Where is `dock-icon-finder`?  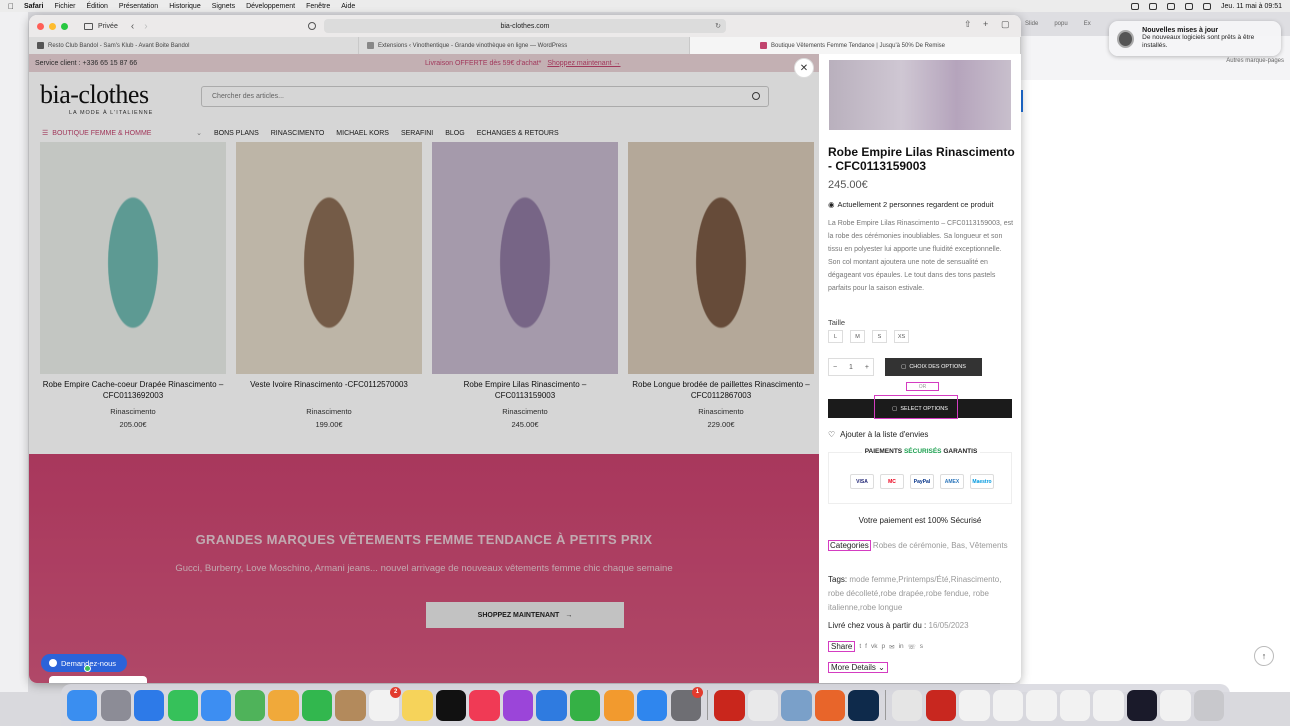 dock-icon-finder is located at coordinates (82, 705).